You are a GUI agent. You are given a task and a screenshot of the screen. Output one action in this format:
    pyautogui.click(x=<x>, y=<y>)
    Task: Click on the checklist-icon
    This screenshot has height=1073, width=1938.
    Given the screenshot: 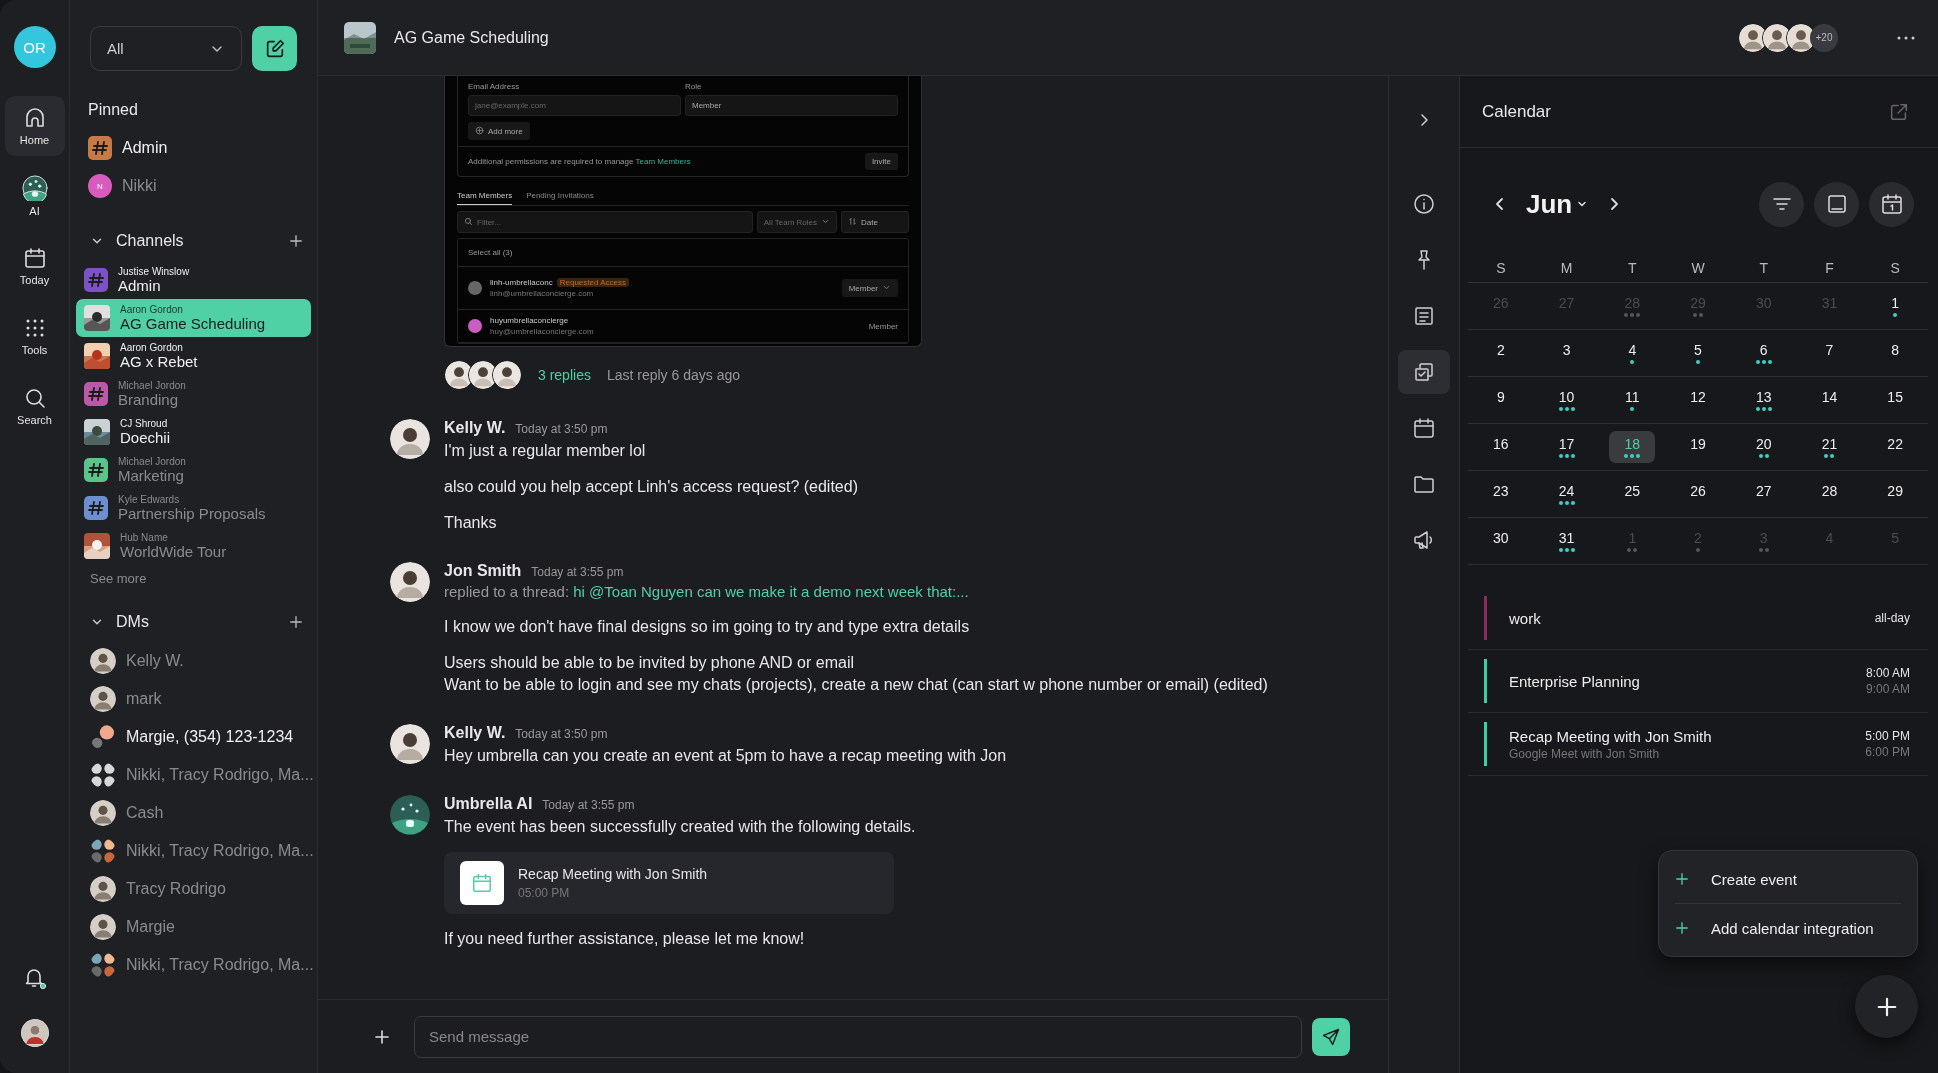 What is the action you would take?
    pyautogui.click(x=1424, y=372)
    